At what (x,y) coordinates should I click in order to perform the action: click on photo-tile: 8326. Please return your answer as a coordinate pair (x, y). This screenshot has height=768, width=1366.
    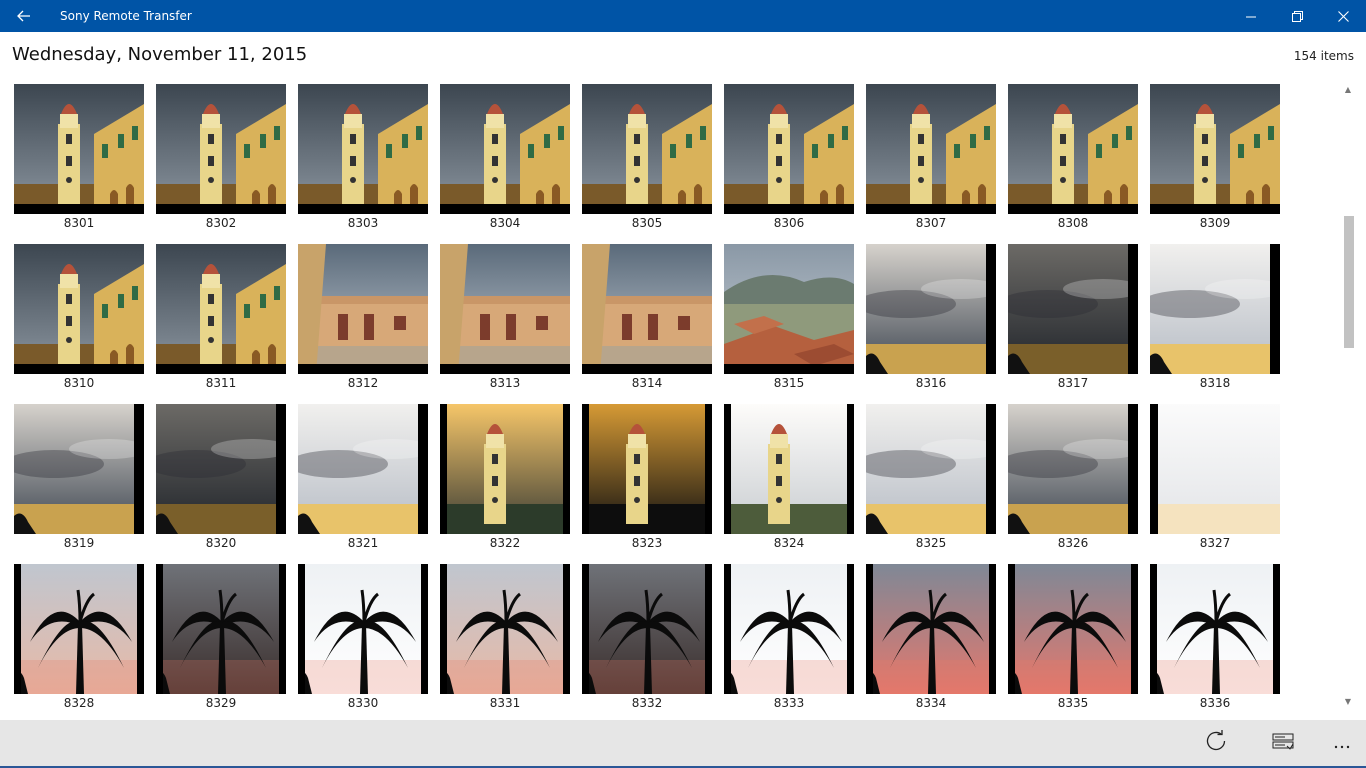
    Looking at the image, I should click on (1073, 479).